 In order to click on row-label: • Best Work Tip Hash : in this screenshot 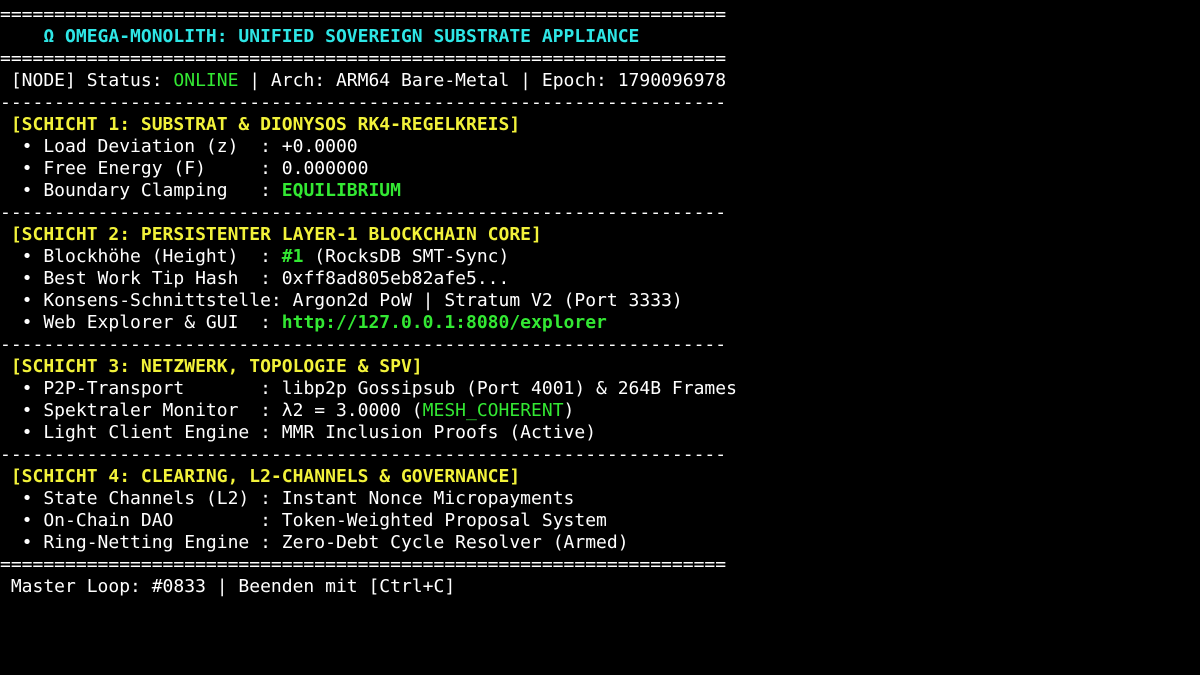, I will do `click(141, 278)`.